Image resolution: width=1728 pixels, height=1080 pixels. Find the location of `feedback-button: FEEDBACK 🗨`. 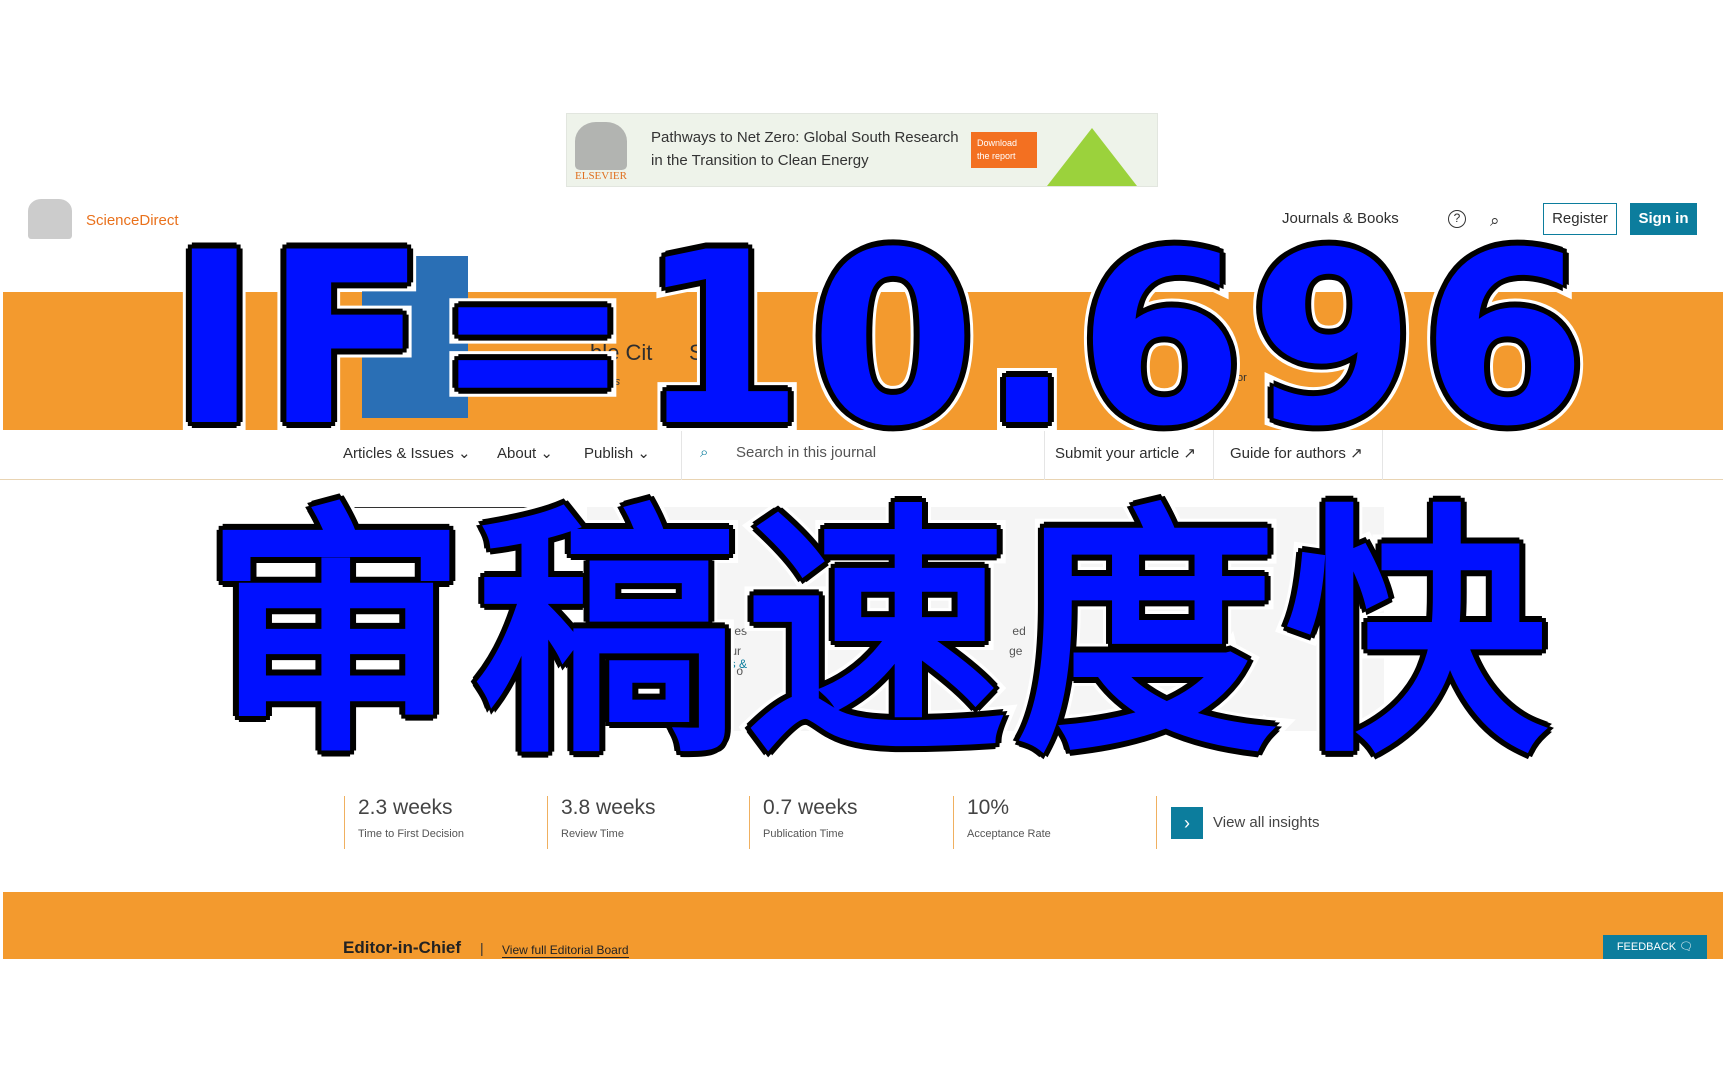

feedback-button: FEEDBACK 🗨 is located at coordinates (1655, 947).